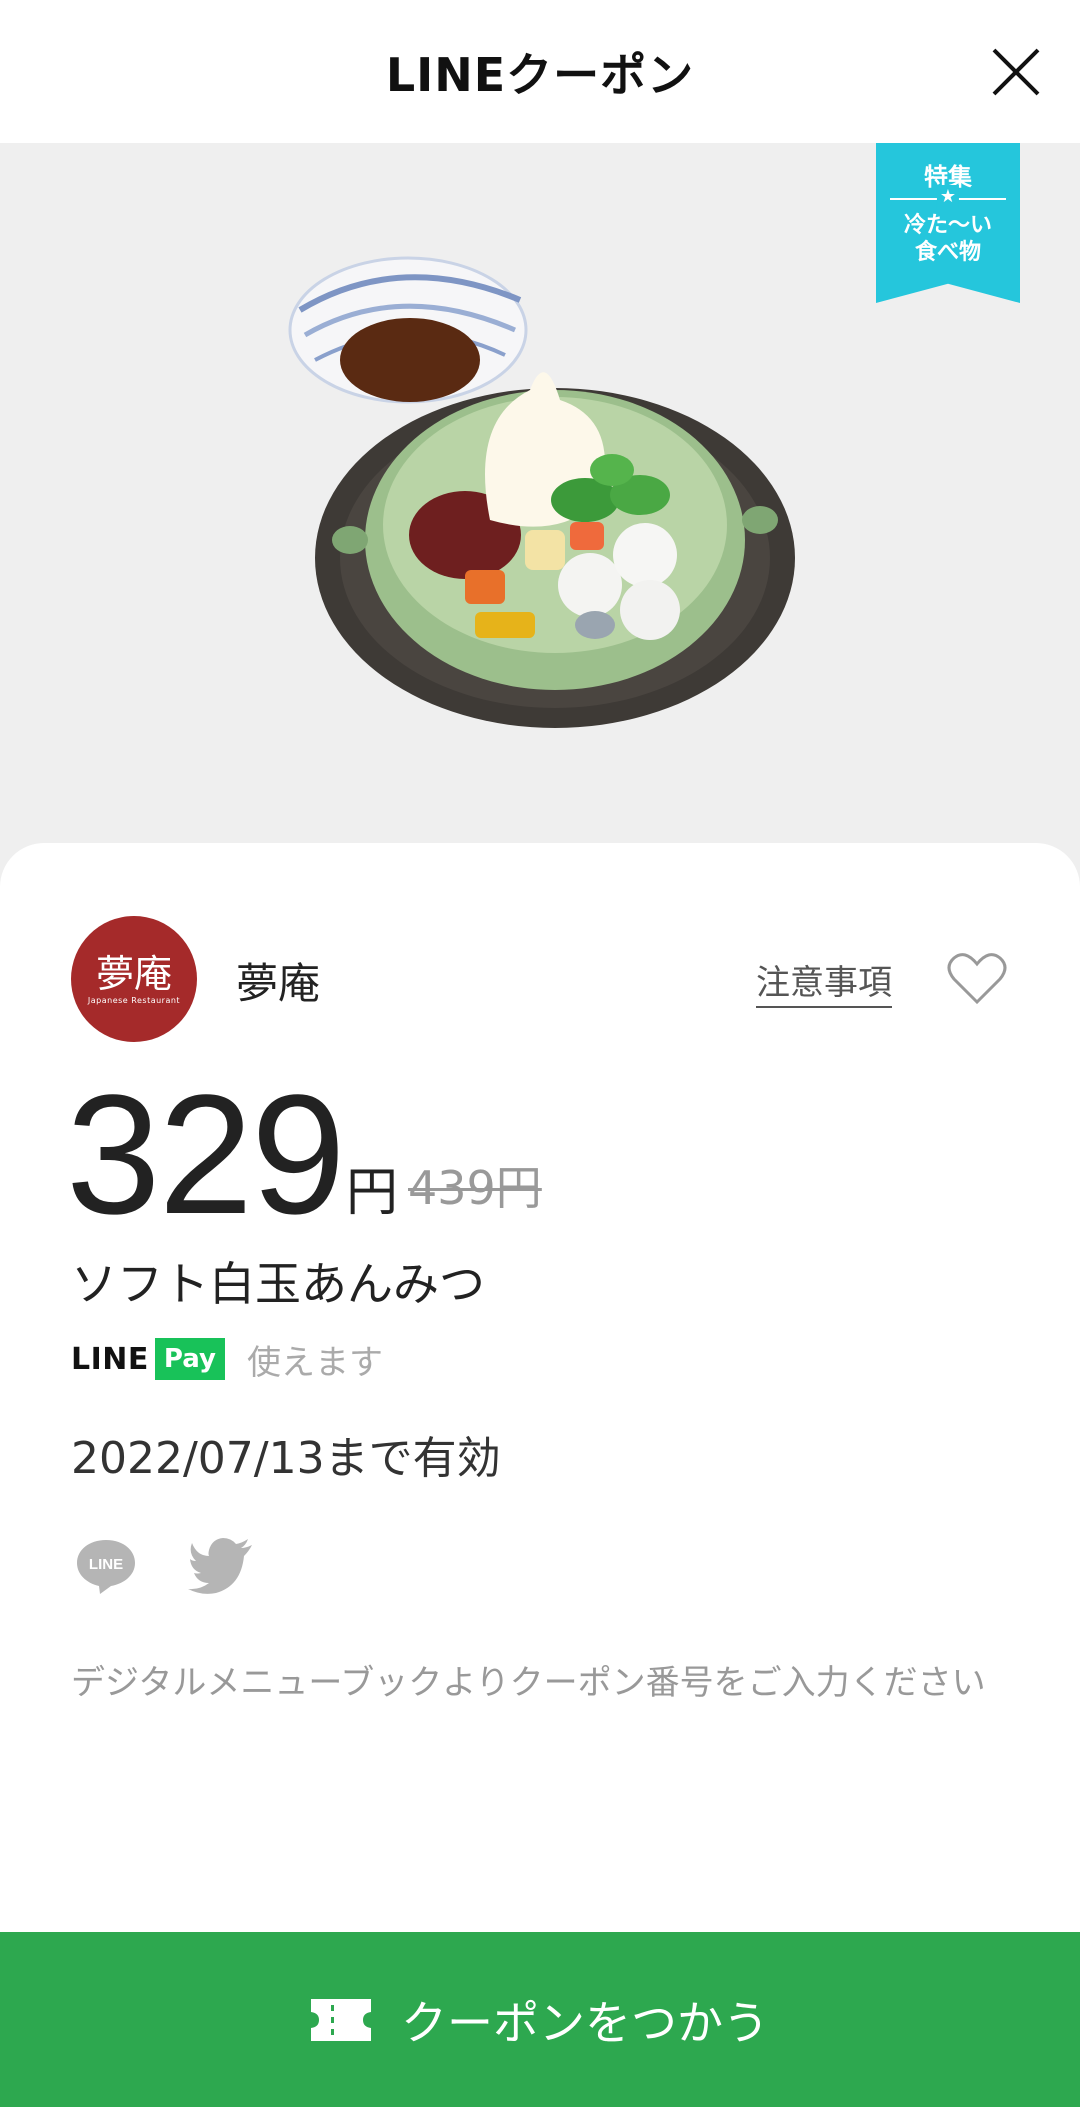 The width and height of the screenshot is (1080, 2107). Describe the element at coordinates (278, 983) in the screenshot. I see `shop-name: 夢庵` at that location.